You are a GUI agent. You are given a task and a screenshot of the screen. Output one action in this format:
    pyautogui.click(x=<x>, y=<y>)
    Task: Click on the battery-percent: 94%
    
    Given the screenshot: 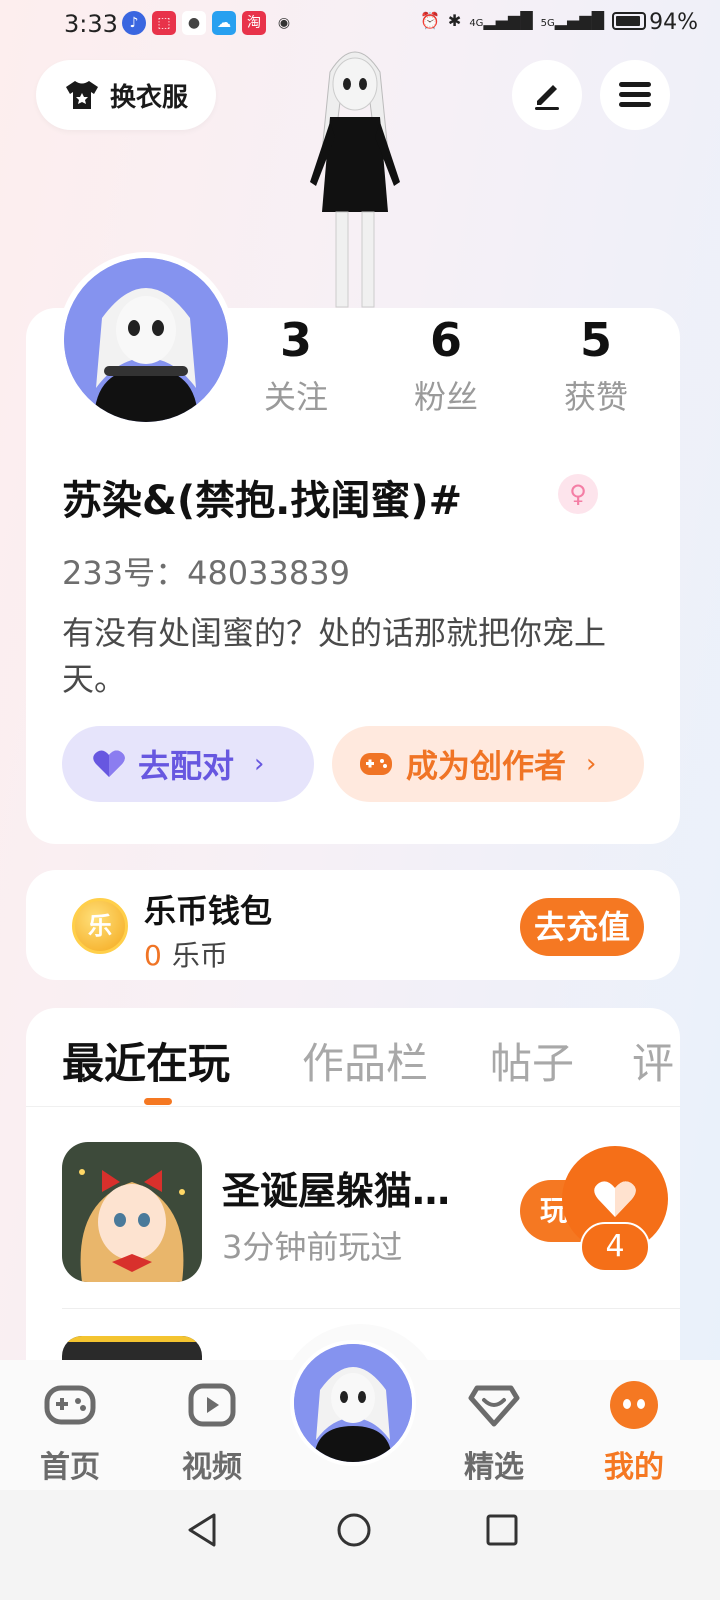 What is the action you would take?
    pyautogui.click(x=673, y=22)
    